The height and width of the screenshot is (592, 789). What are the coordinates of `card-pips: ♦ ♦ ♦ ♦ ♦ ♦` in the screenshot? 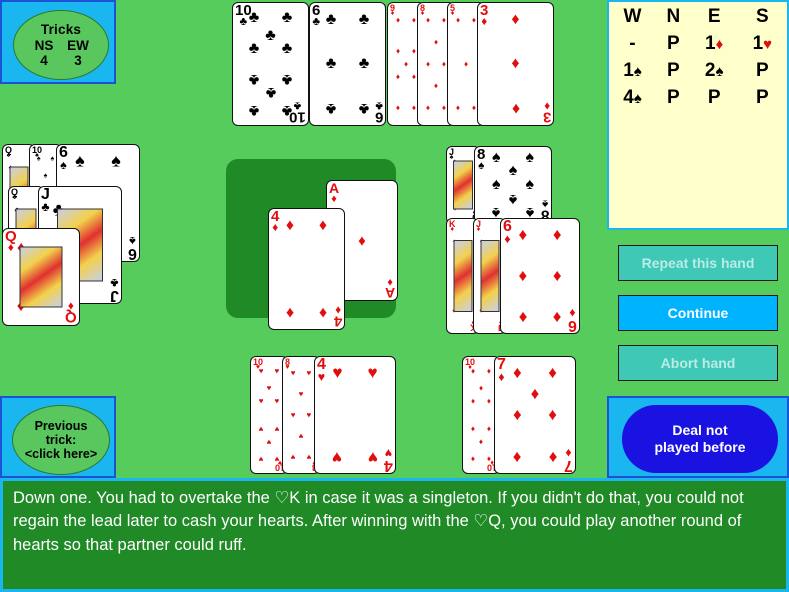 It's located at (540, 276).